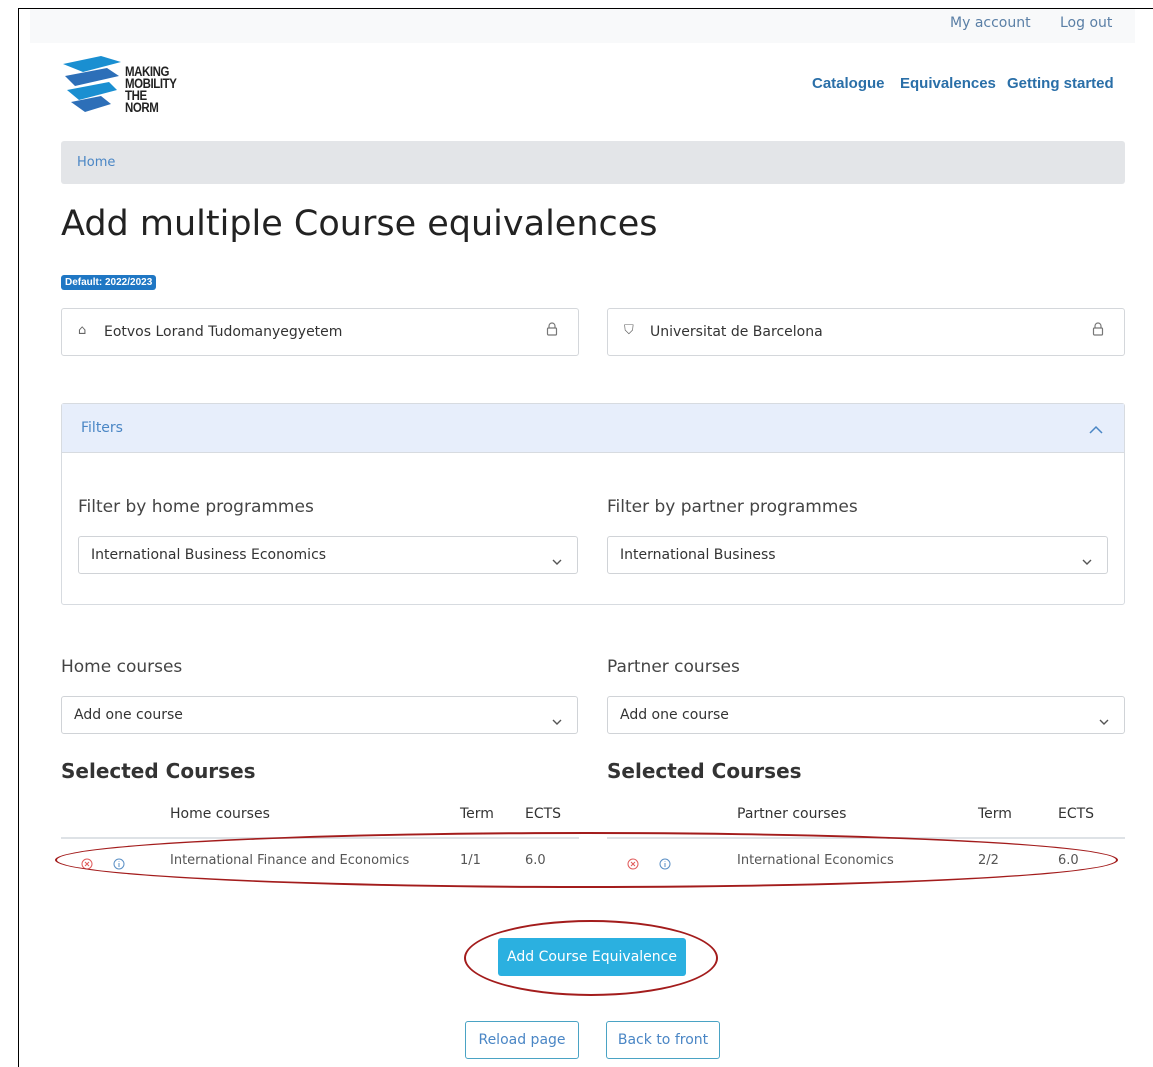  Describe the element at coordinates (704, 771) in the screenshot. I see `partner-selected-heading: Selected Courses` at that location.